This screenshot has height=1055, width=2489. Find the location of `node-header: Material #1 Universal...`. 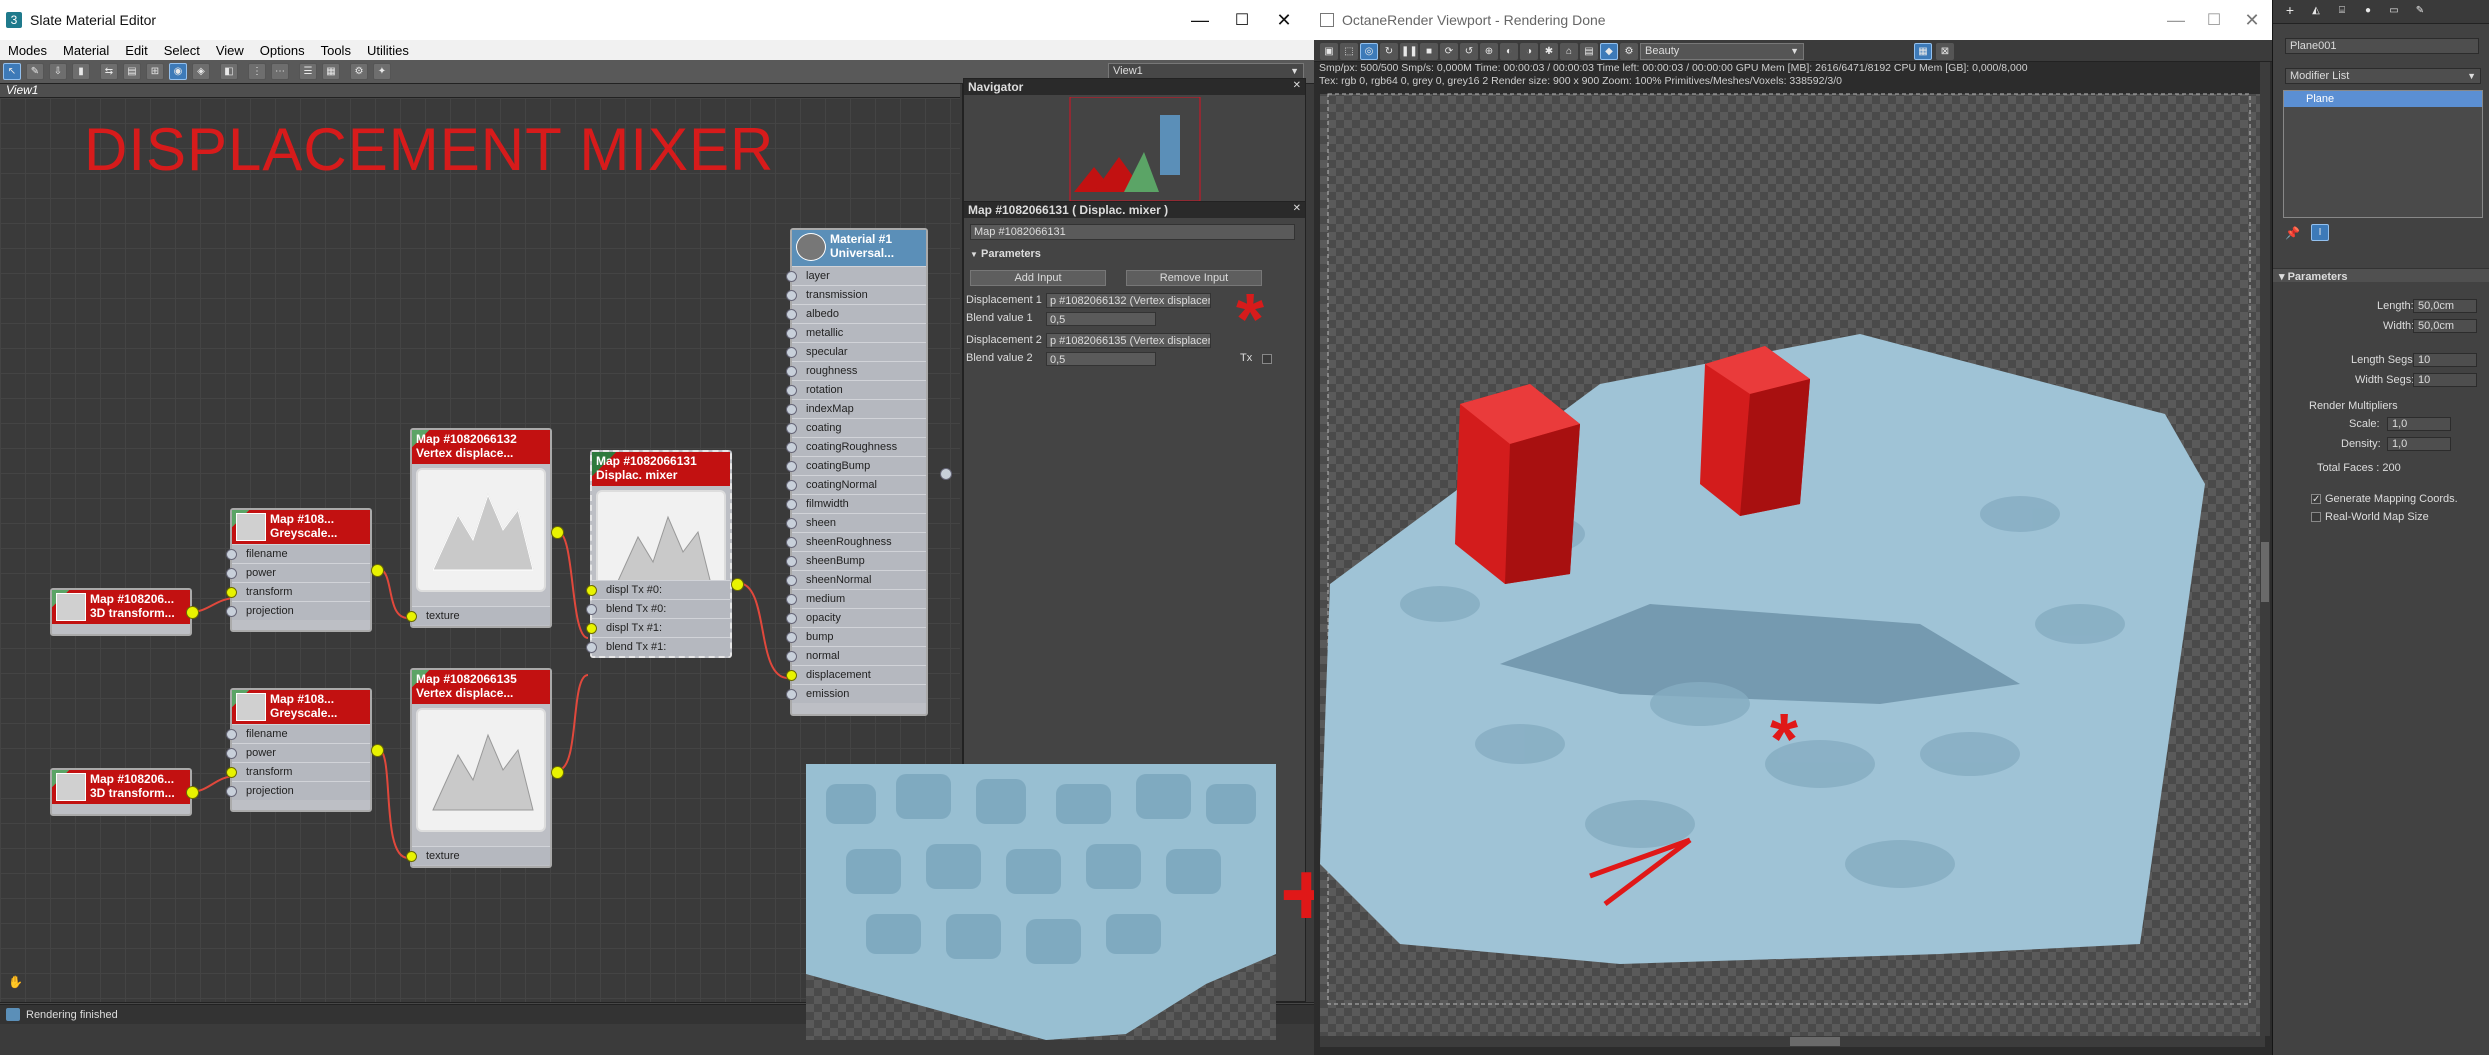

node-header: Material #1 Universal... is located at coordinates (859, 248).